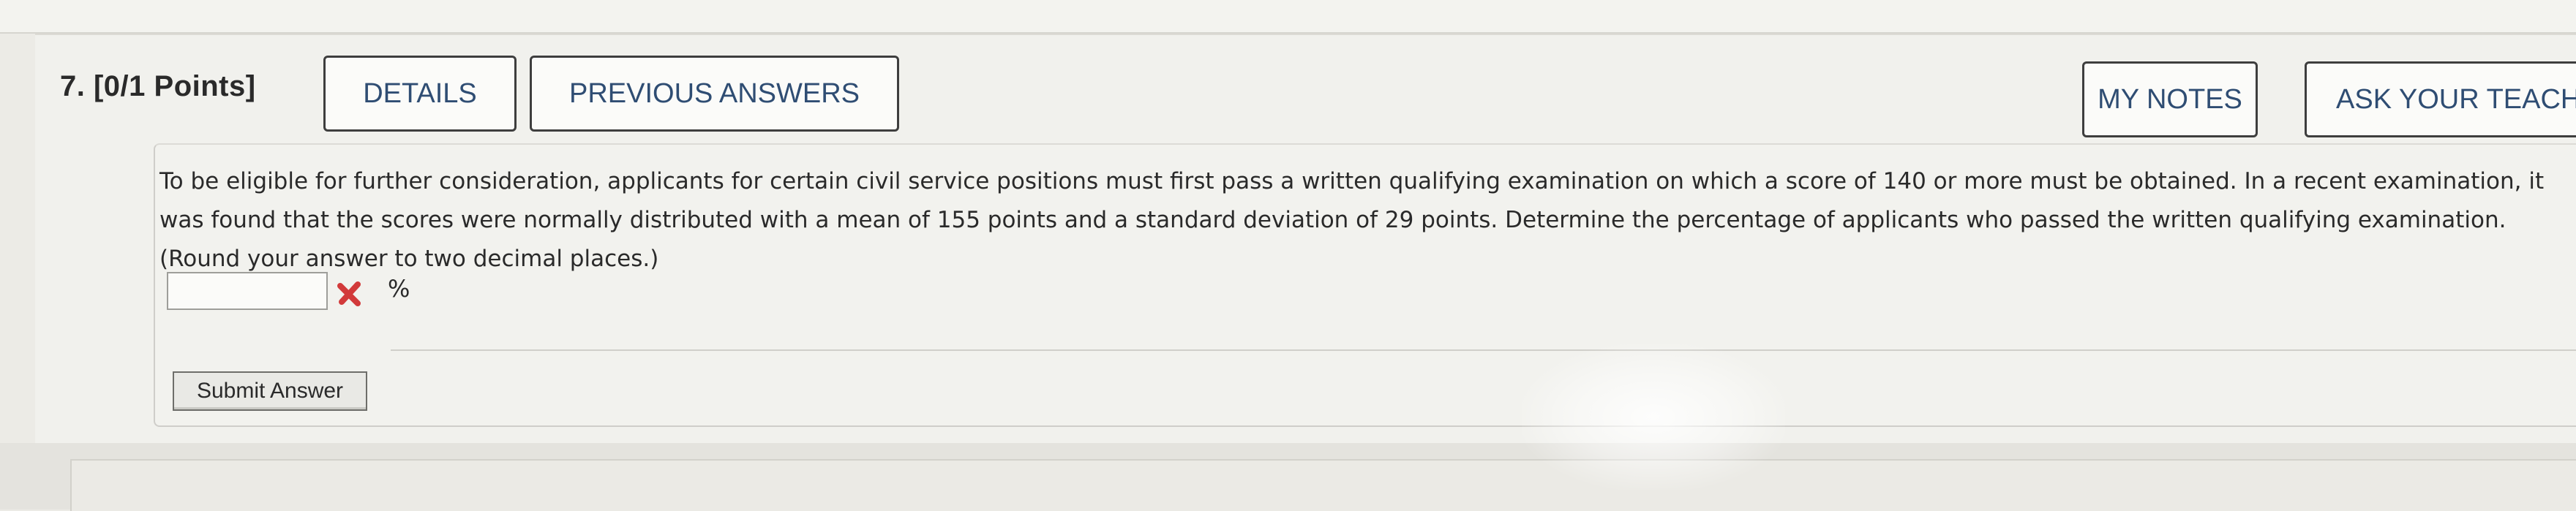 Image resolution: width=2576 pixels, height=511 pixels. What do you see at coordinates (349, 293) in the screenshot?
I see `incorrect-x-icon` at bounding box center [349, 293].